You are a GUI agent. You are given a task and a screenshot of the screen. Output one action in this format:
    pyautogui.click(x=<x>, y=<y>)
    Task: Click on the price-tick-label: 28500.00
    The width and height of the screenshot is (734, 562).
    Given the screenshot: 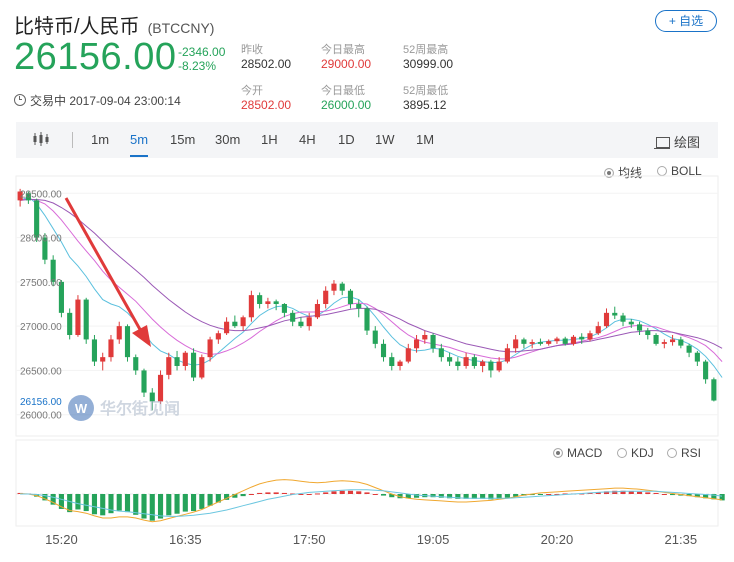 What is the action you would take?
    pyautogui.click(x=41, y=194)
    